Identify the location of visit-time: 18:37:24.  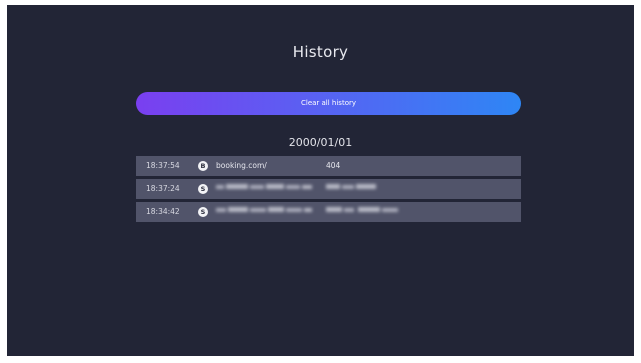
(163, 188).